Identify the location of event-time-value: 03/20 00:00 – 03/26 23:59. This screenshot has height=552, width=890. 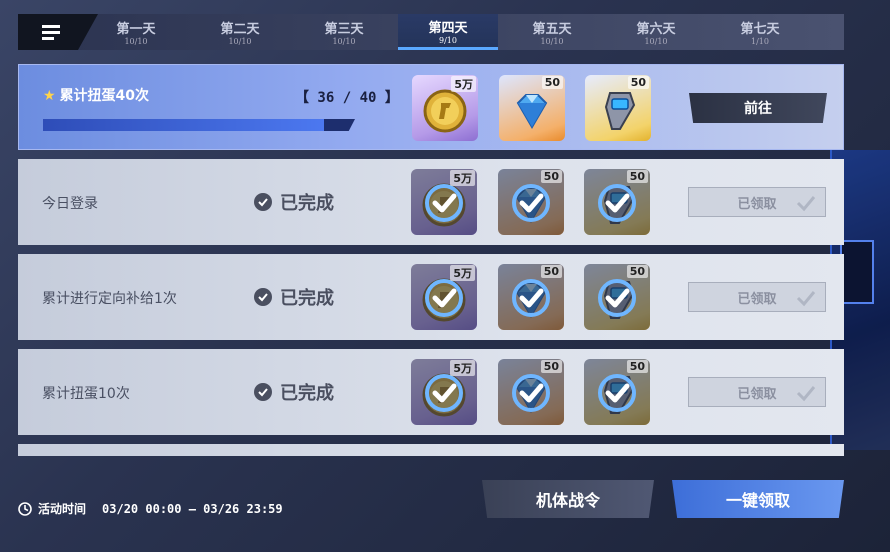
(192, 508).